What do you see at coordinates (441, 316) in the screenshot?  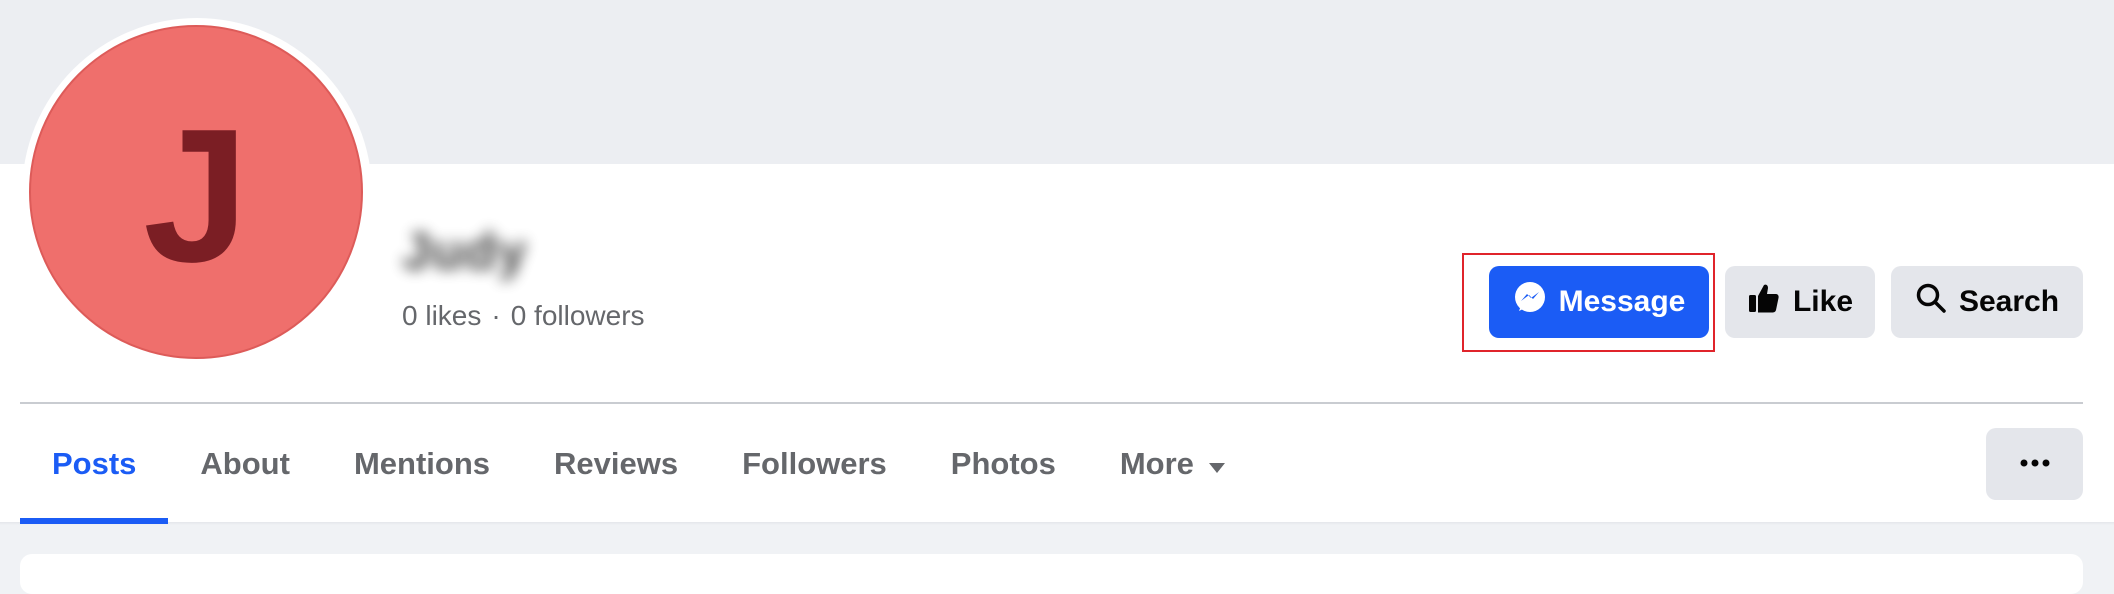 I see `likes-count: 0 likes` at bounding box center [441, 316].